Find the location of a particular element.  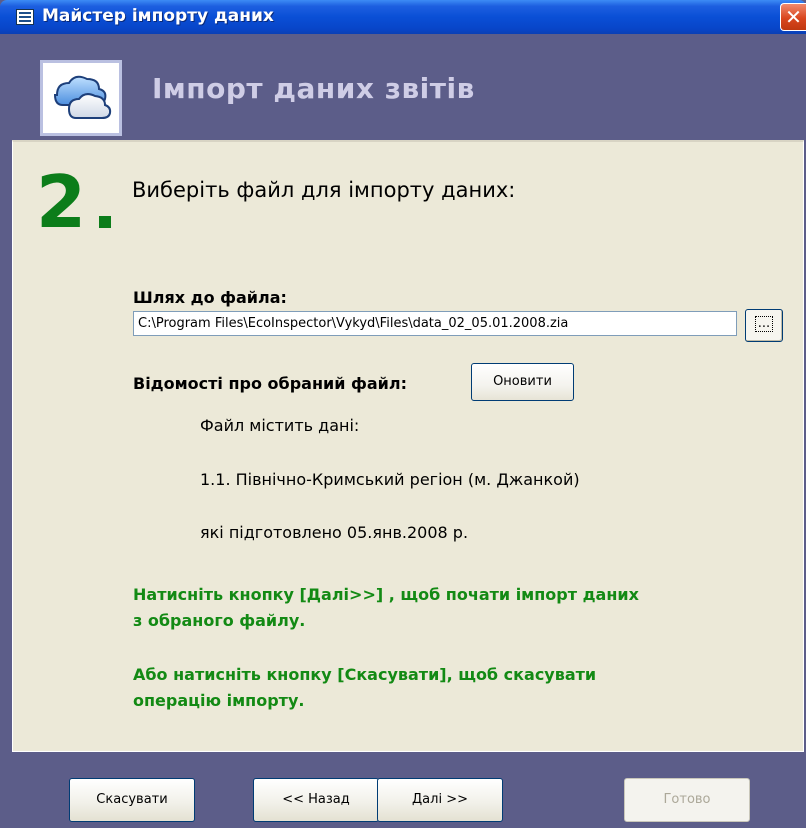

footer-separator is located at coordinates (408, 757).